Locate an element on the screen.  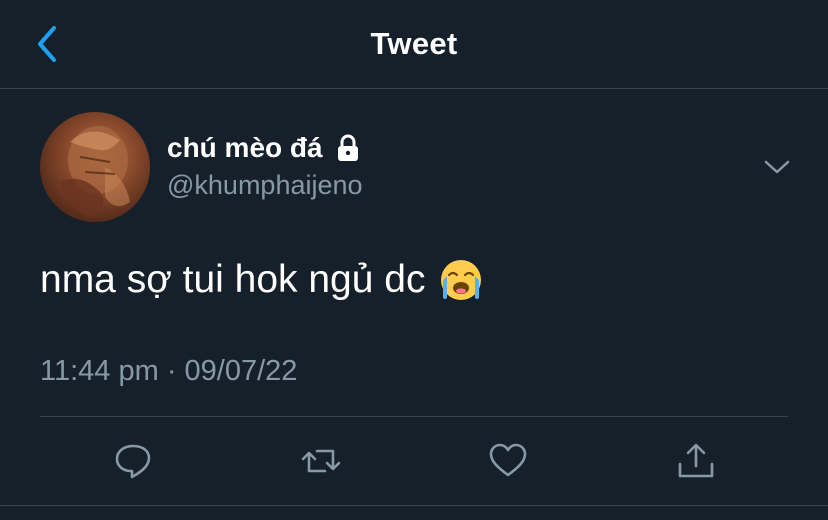
loudly-crying-face-emoji is located at coordinates (461, 280).